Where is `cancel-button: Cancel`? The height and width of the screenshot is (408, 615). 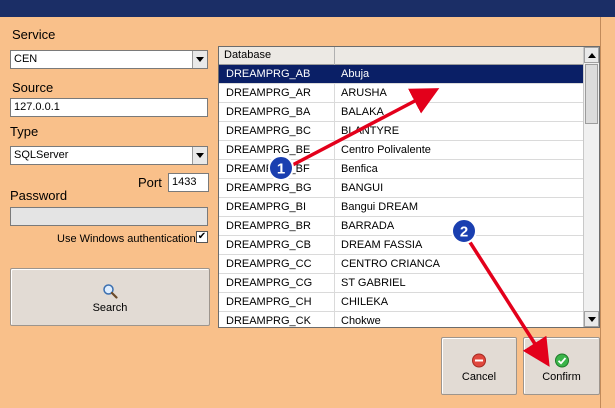
cancel-button: Cancel is located at coordinates (479, 366).